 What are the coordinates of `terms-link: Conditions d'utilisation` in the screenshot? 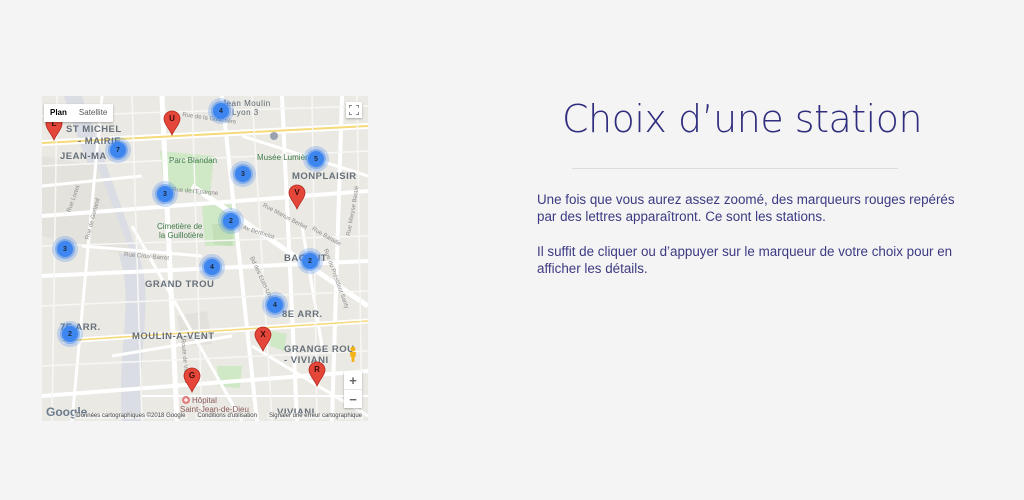 It's located at (227, 416).